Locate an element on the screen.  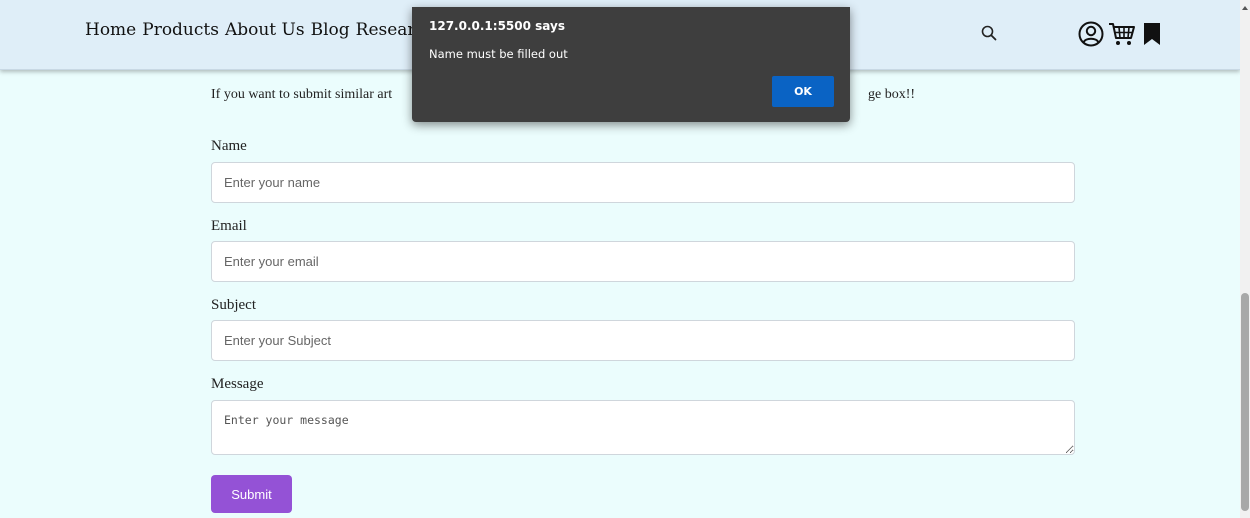
submit-button: Submit is located at coordinates (251, 494).